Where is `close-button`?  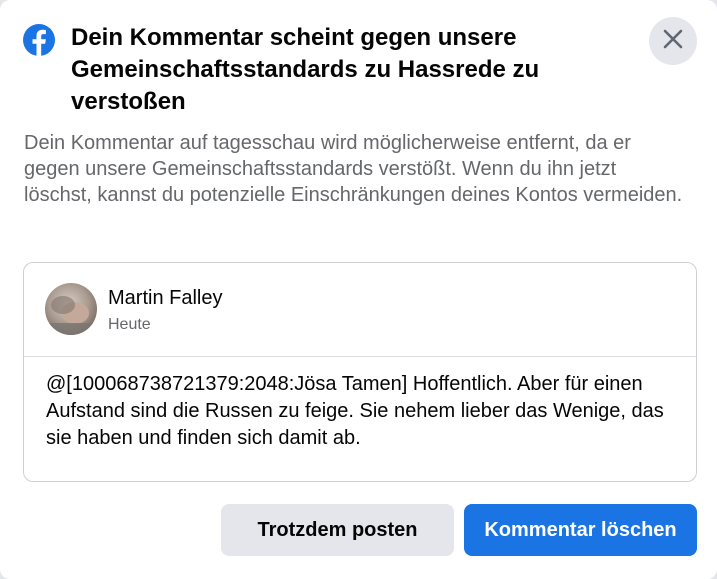
close-button is located at coordinates (673, 41).